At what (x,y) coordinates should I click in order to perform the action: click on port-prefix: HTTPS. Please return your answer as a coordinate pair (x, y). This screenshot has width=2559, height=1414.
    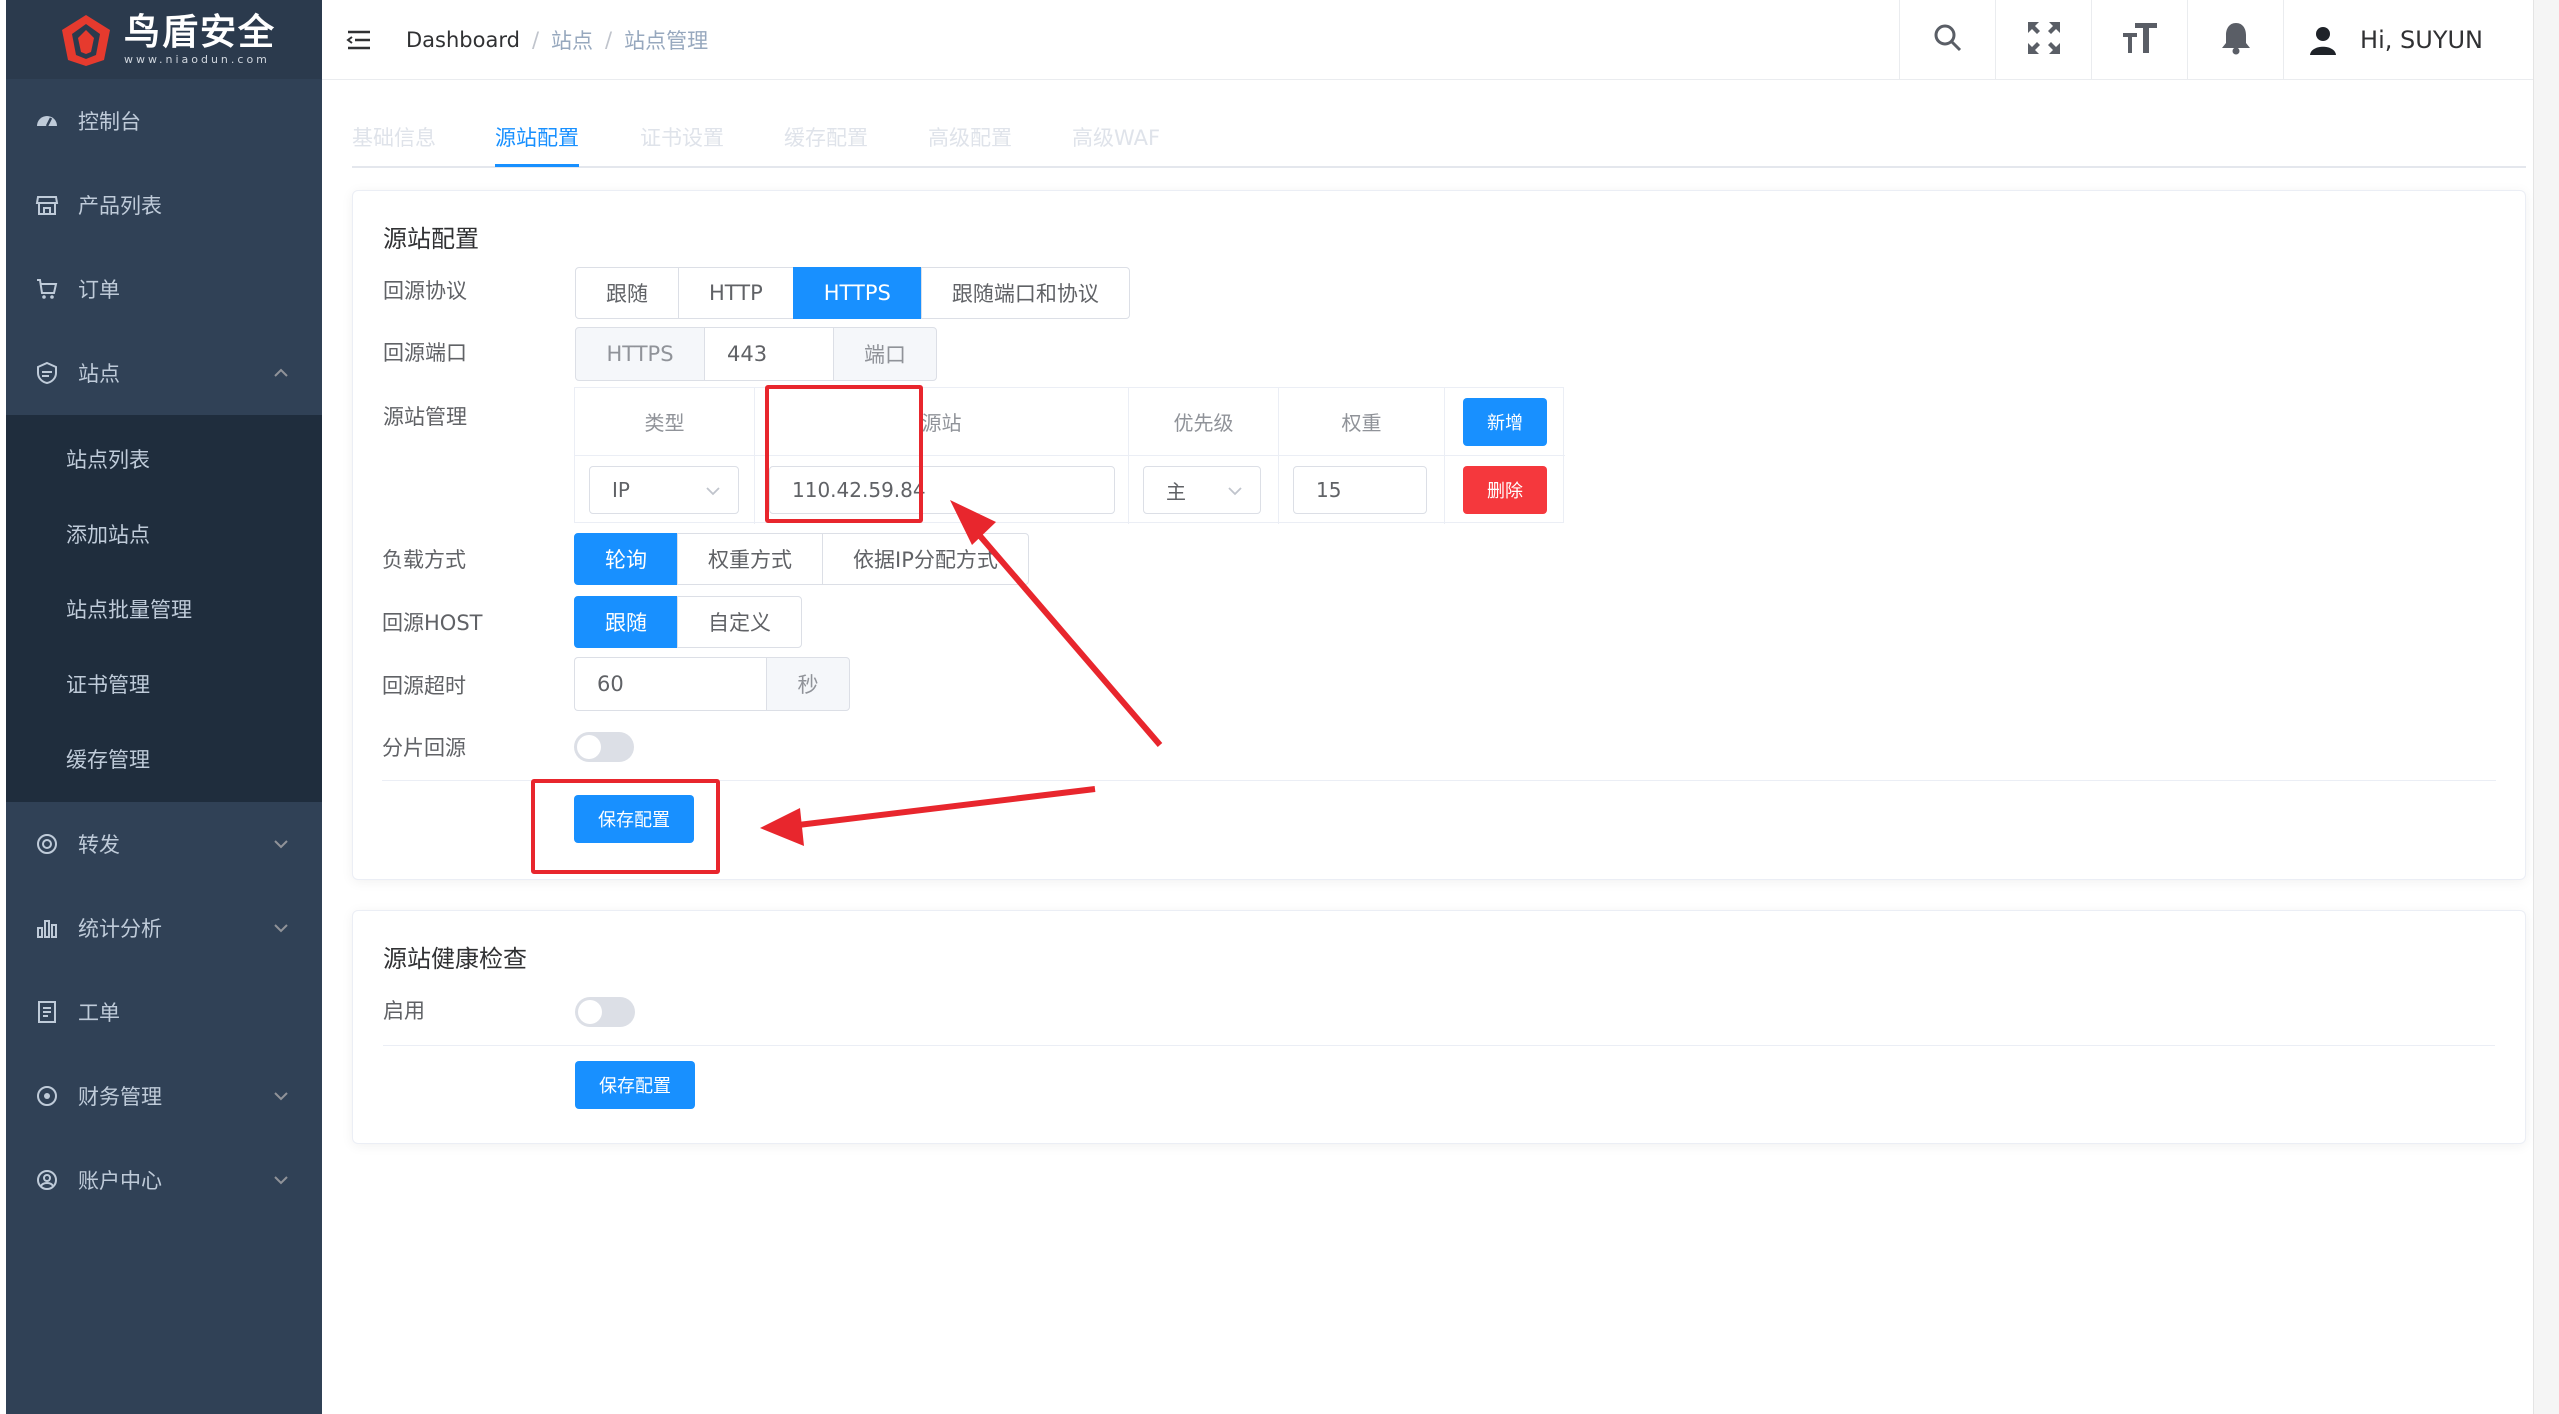
    Looking at the image, I should click on (640, 354).